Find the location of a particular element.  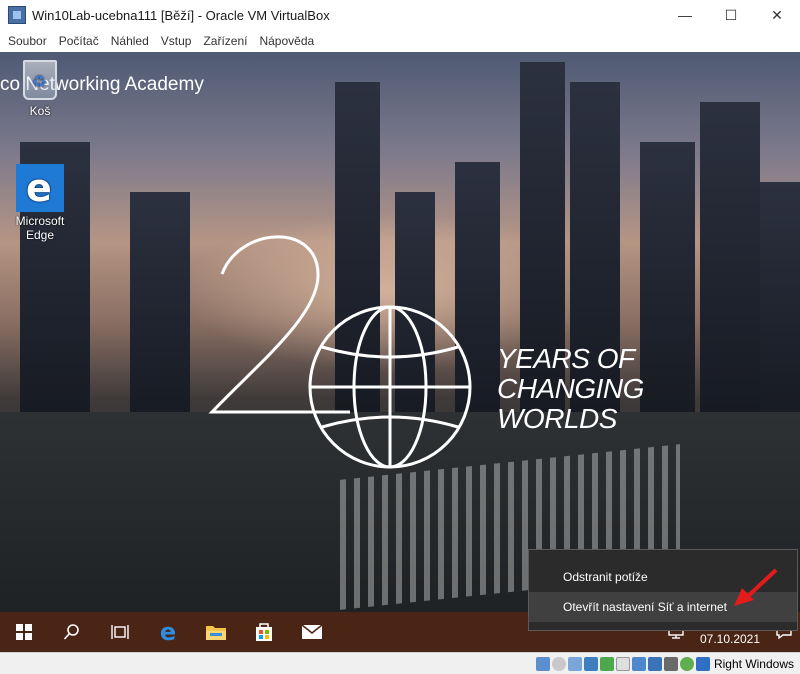

taskbar-file-explorer is located at coordinates (216, 632).